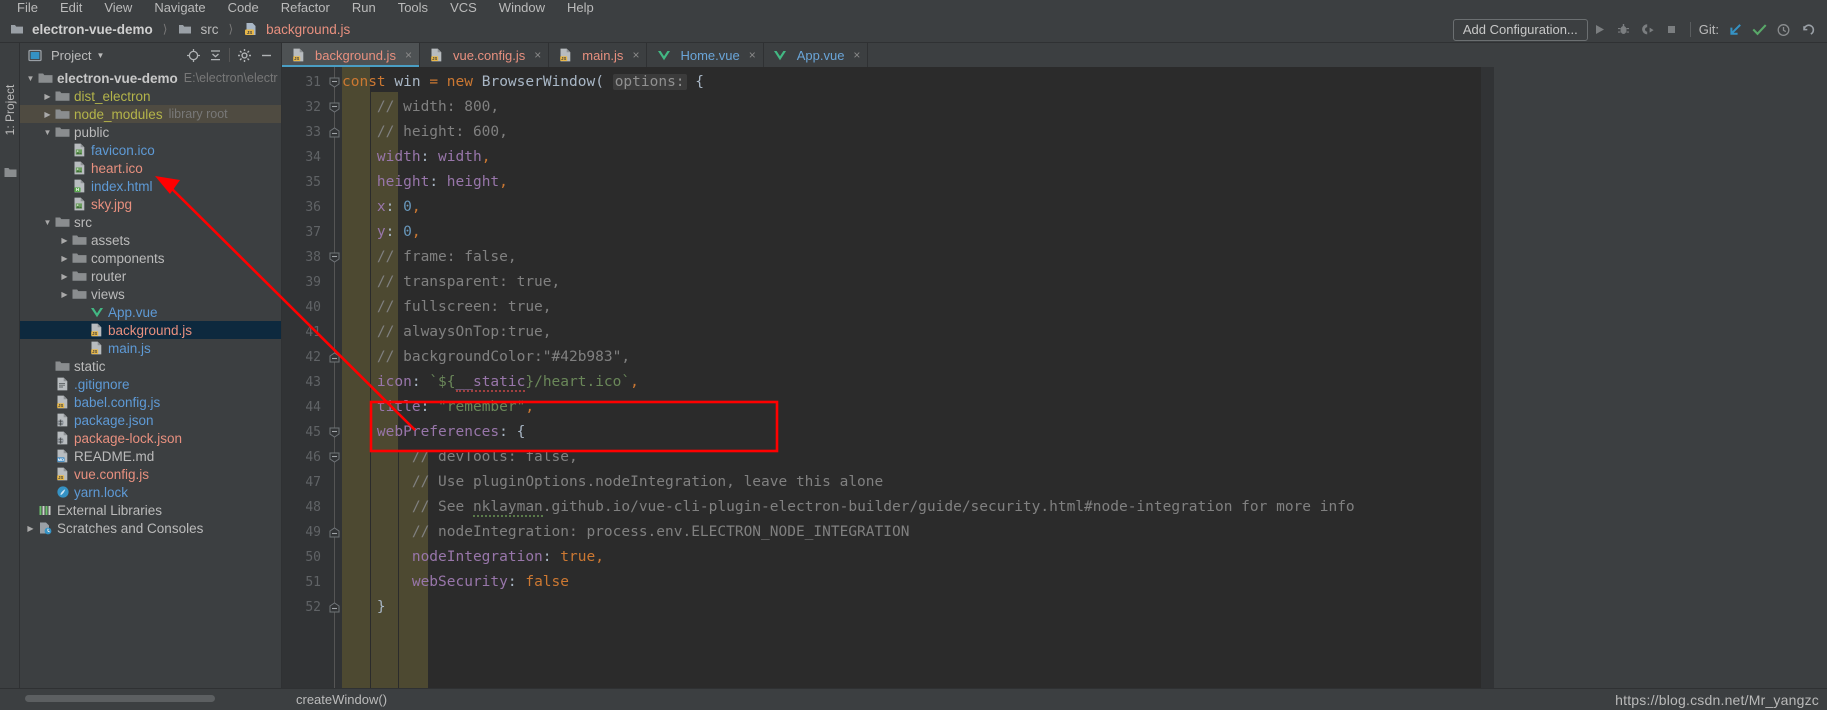 The width and height of the screenshot is (1827, 710). What do you see at coordinates (71, 8) in the screenshot?
I see `menu-item-edit: Edit` at bounding box center [71, 8].